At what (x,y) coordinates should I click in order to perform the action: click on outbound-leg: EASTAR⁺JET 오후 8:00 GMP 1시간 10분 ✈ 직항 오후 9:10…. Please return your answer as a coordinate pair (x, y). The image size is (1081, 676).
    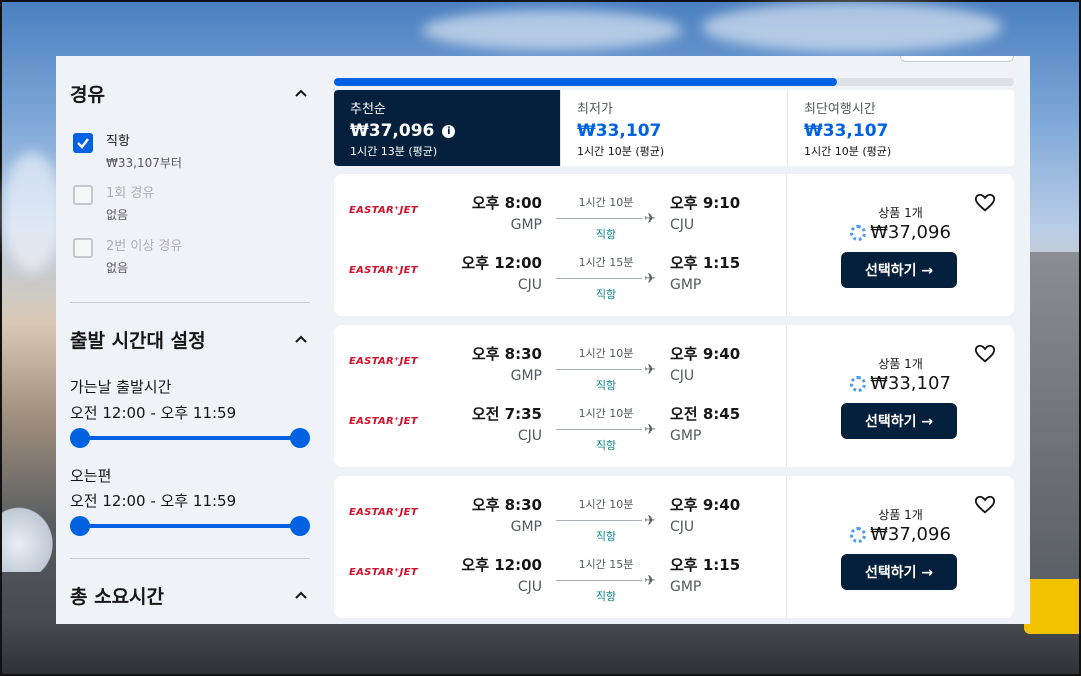
    Looking at the image, I should click on (560, 214).